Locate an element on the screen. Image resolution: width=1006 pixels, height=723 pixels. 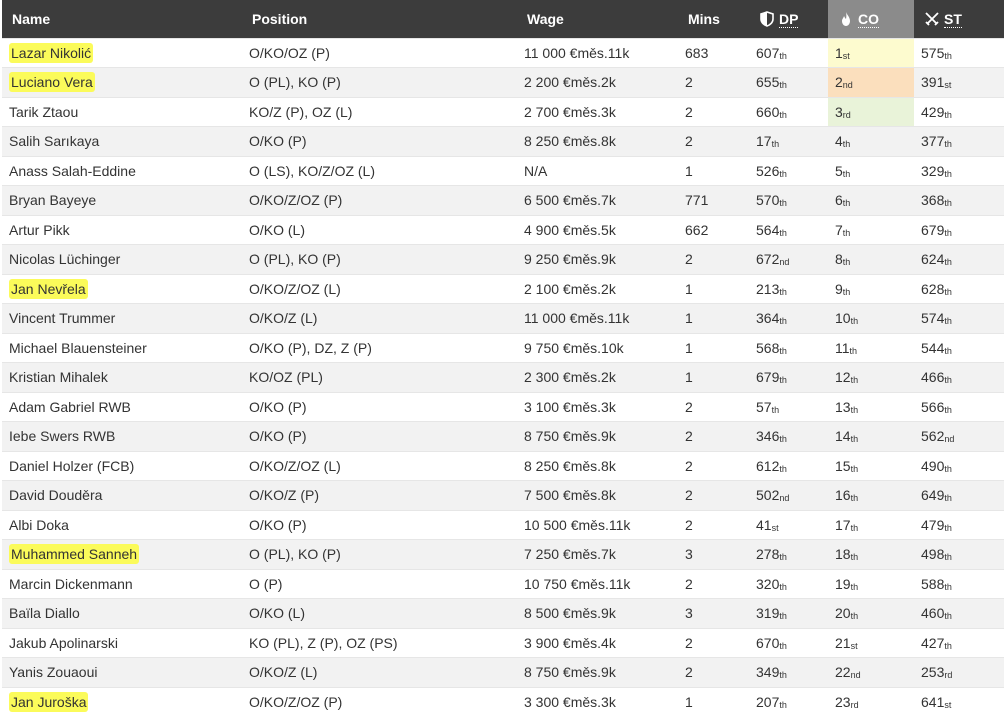
col-header-mins: Mins is located at coordinates (713, 19).